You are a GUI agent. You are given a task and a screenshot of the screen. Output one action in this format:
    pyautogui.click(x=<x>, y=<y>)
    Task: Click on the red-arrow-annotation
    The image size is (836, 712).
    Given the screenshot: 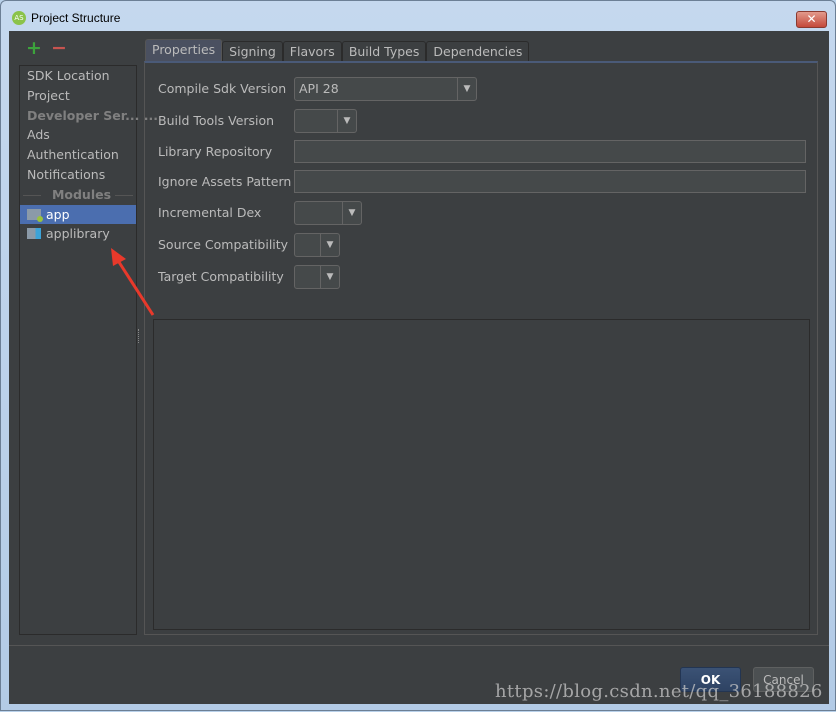 What is the action you would take?
    pyautogui.click(x=133, y=282)
    